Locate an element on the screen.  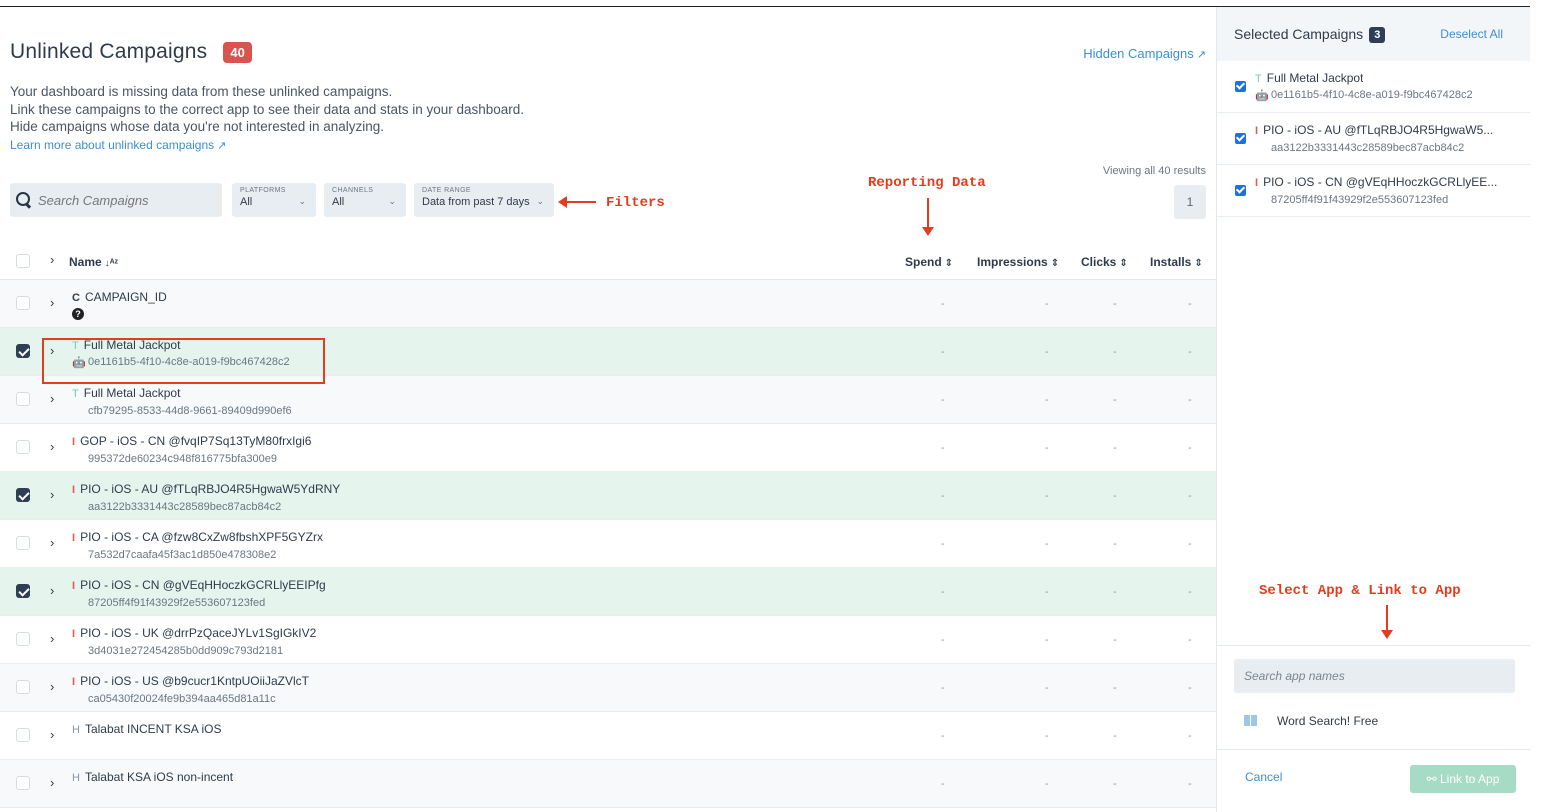
app-result-item: Word Search! Free is located at coordinates (1311, 721).